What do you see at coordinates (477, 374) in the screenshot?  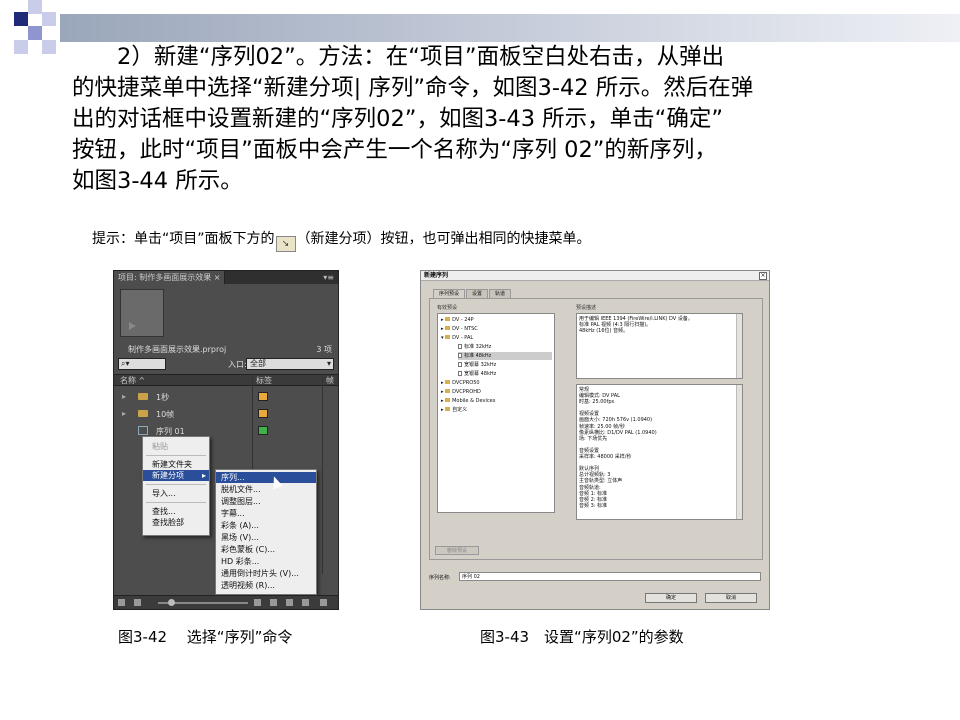 I see `tree-item: 宽银幕 48kHz` at bounding box center [477, 374].